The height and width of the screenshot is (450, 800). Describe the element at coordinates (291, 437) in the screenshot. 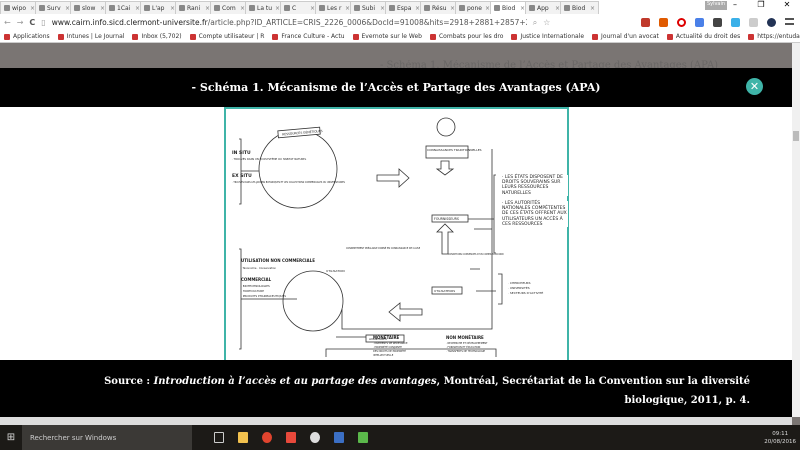

I see `store-icon` at that location.